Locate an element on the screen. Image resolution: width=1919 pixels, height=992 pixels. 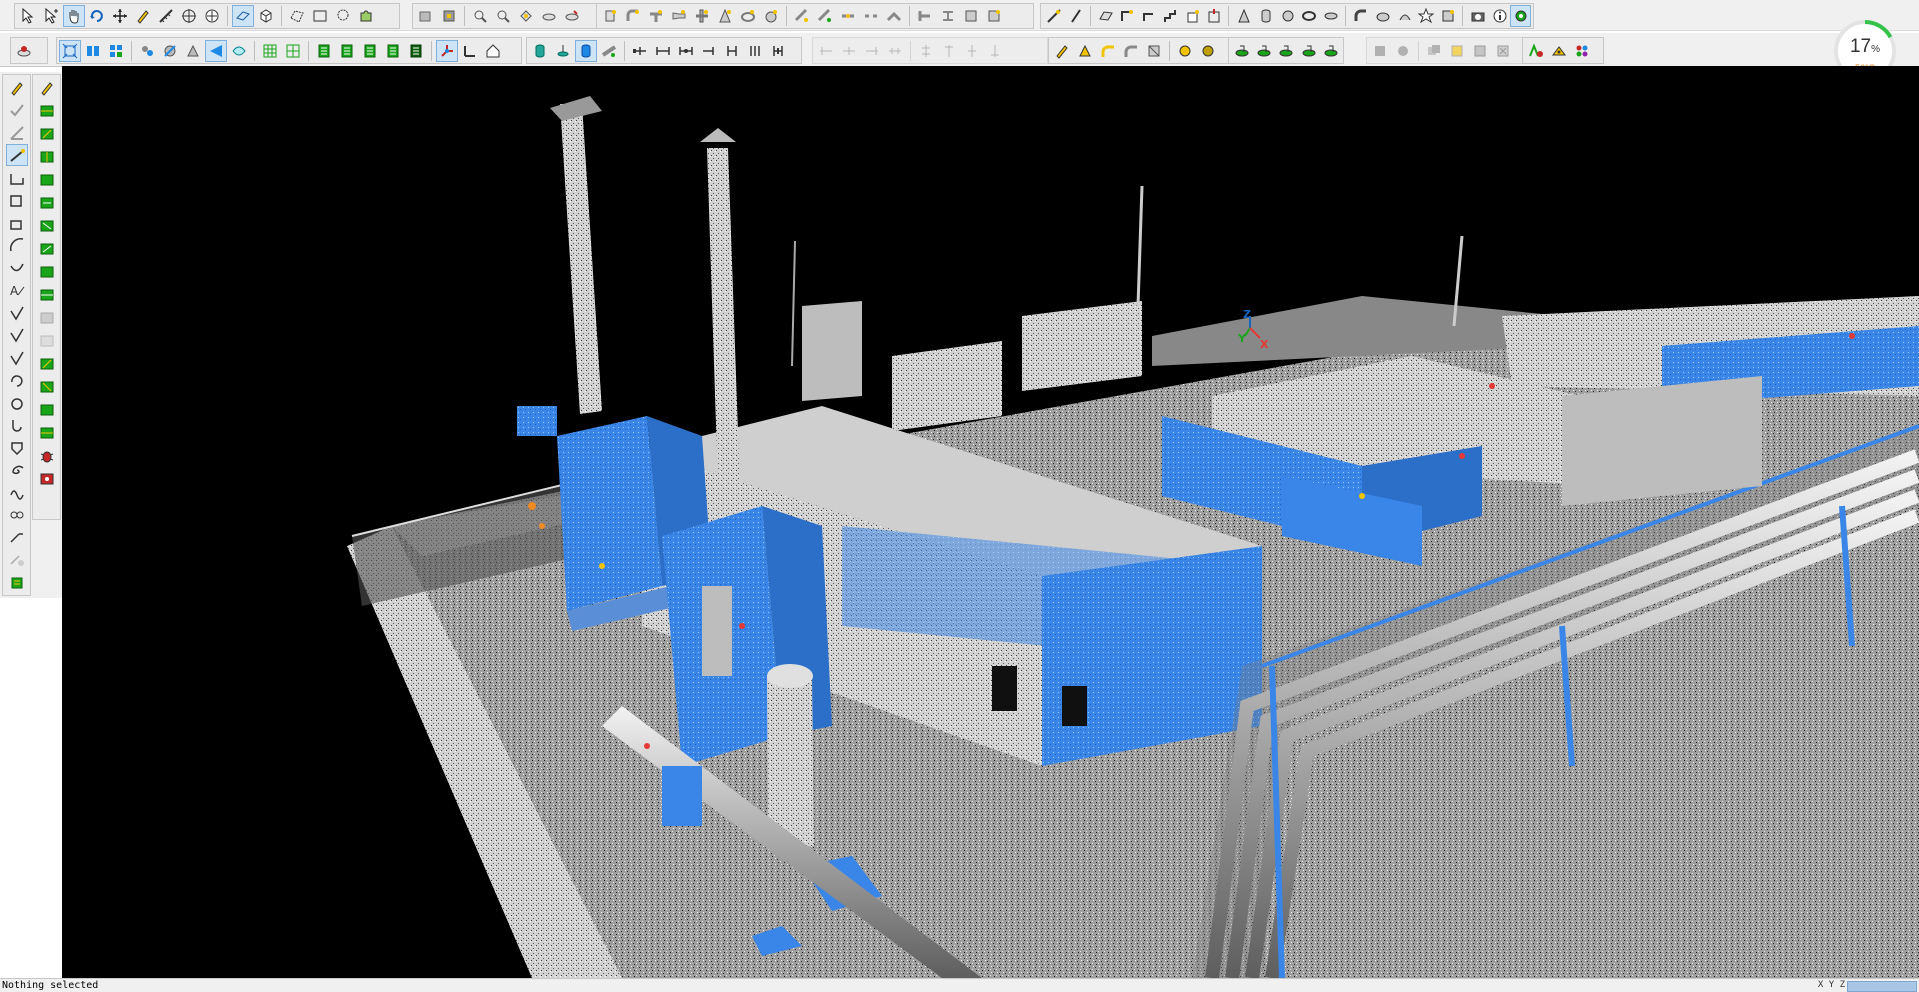
layer-1-icon is located at coordinates (324, 51).